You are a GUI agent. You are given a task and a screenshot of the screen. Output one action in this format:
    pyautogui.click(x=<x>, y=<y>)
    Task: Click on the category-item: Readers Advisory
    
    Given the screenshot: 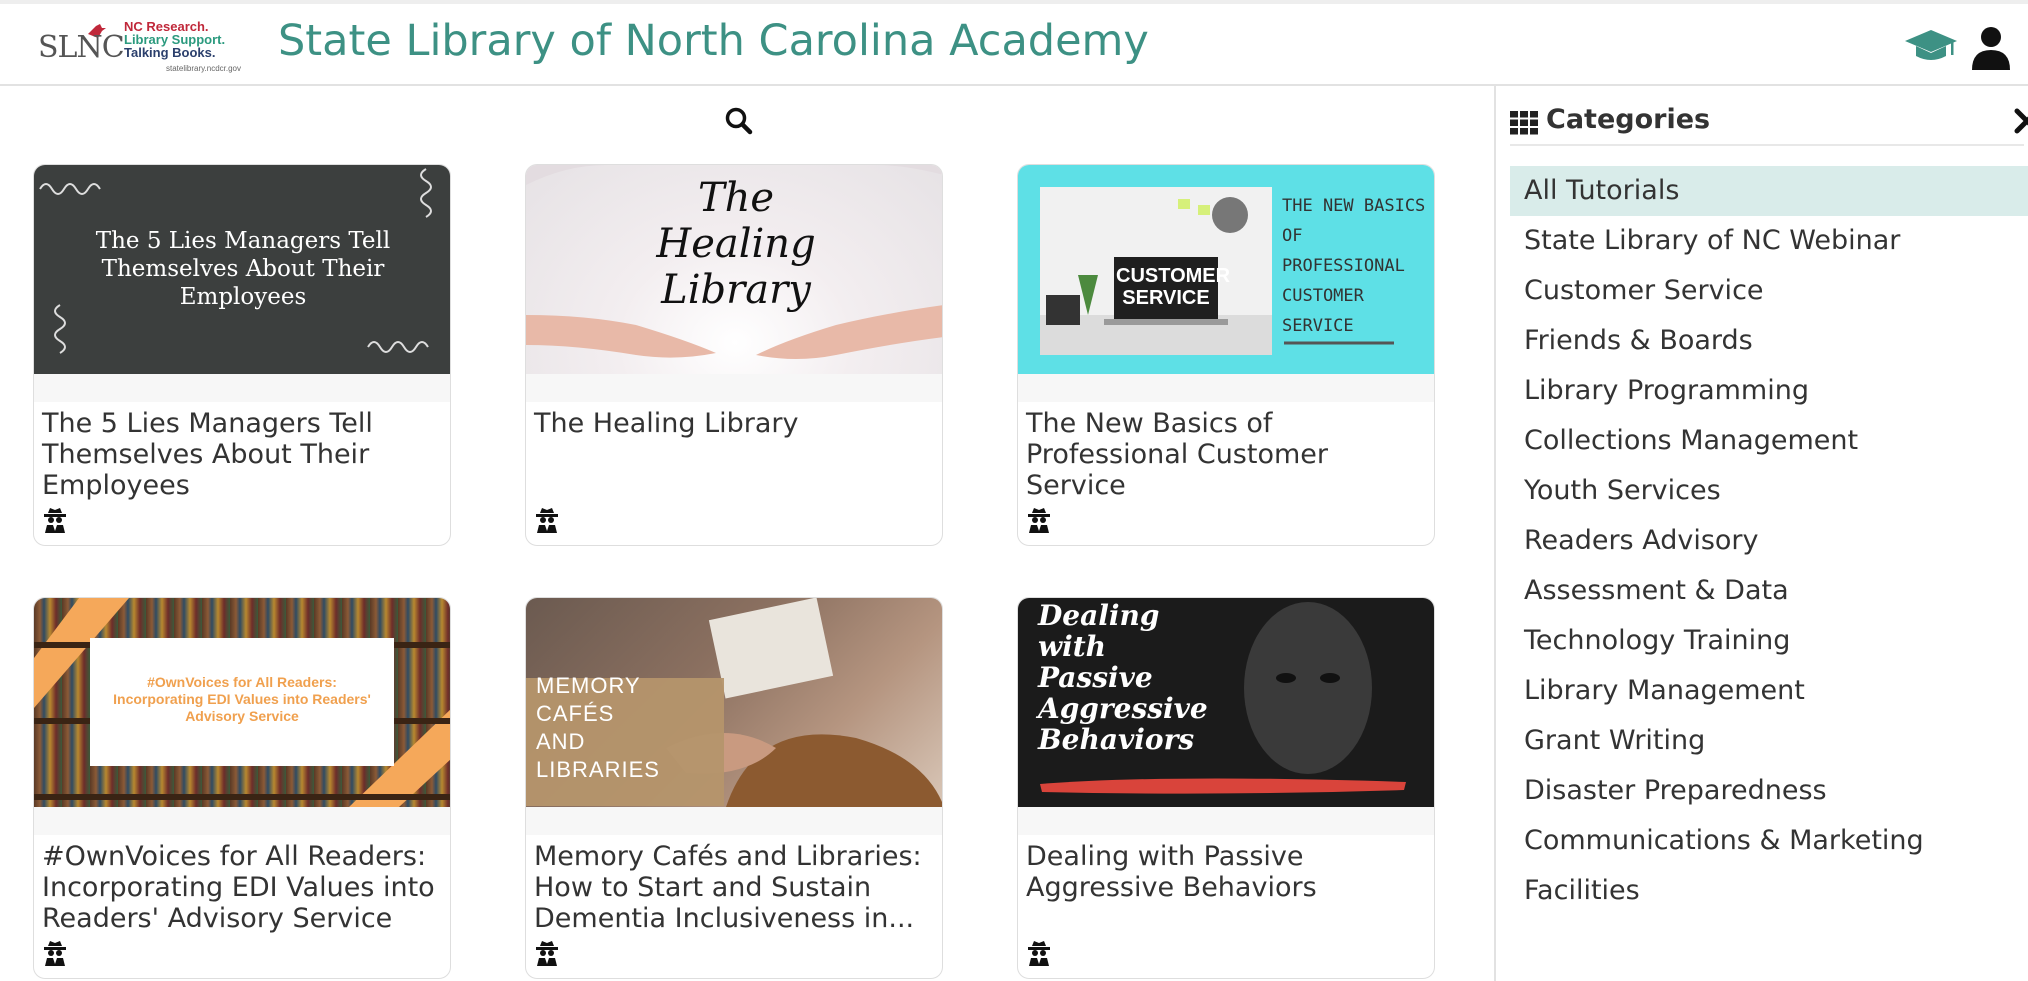 What is the action you would take?
    pyautogui.click(x=1769, y=541)
    